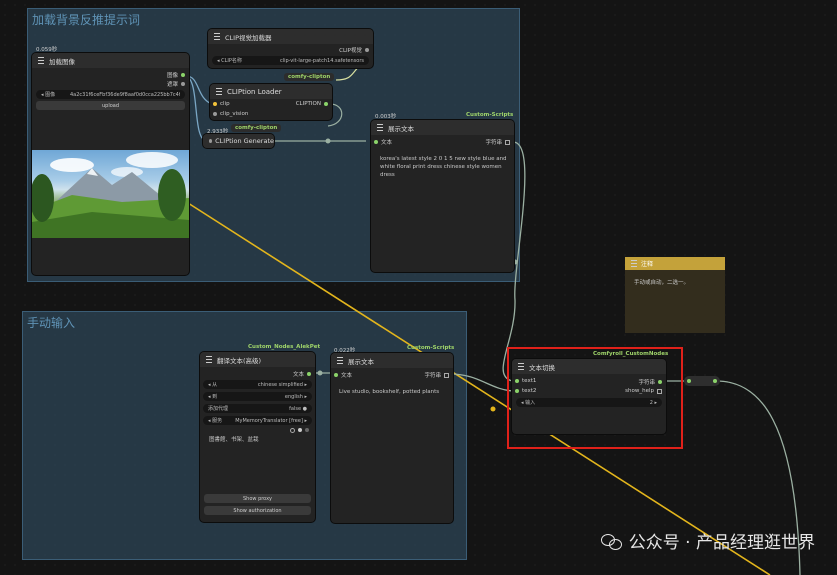 The height and width of the screenshot is (575, 837). What do you see at coordinates (392, 360) in the screenshot?
I see `show-text-bottom-header: 展示文本` at bounding box center [392, 360].